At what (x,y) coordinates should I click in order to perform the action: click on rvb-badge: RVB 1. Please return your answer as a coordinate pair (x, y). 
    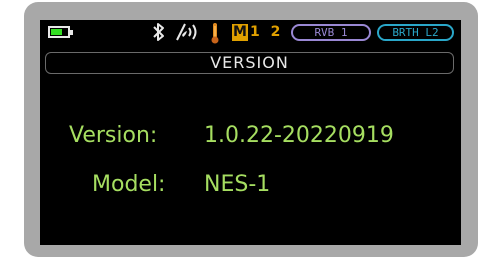
    Looking at the image, I should click on (331, 32).